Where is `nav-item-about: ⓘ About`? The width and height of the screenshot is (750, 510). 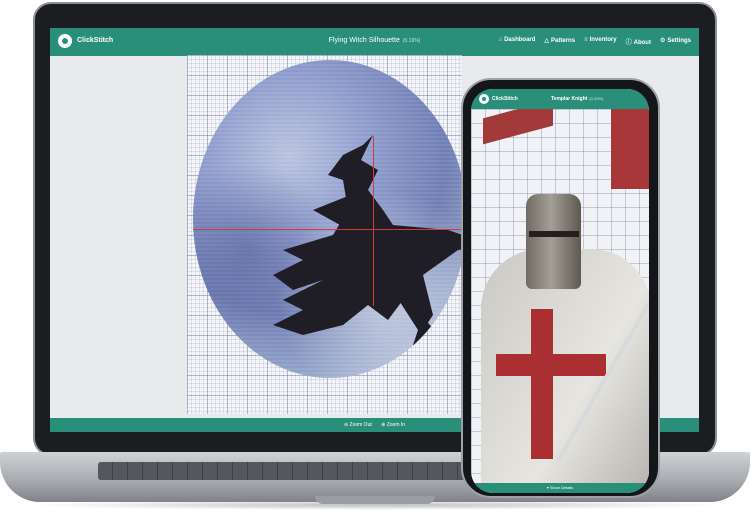
nav-item-about: ⓘ About is located at coordinates (638, 41).